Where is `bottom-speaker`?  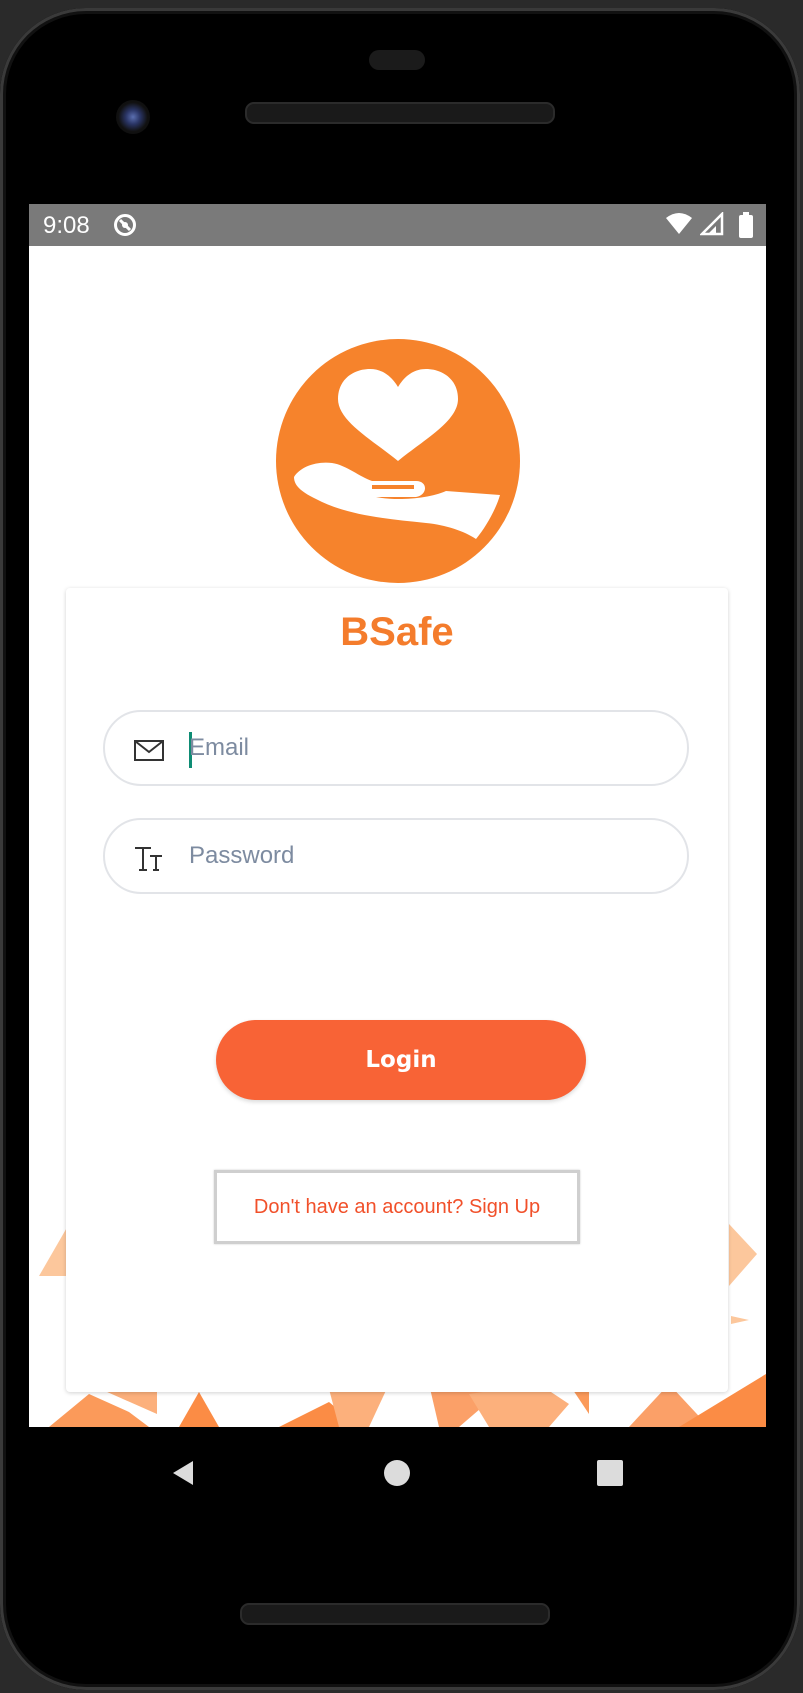
bottom-speaker is located at coordinates (395, 1614).